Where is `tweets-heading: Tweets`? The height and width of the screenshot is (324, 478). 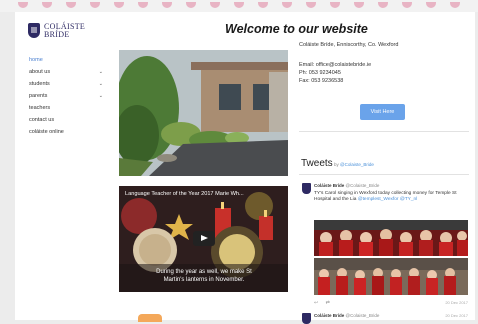
tweets-heading: Tweets is located at coordinates (317, 163).